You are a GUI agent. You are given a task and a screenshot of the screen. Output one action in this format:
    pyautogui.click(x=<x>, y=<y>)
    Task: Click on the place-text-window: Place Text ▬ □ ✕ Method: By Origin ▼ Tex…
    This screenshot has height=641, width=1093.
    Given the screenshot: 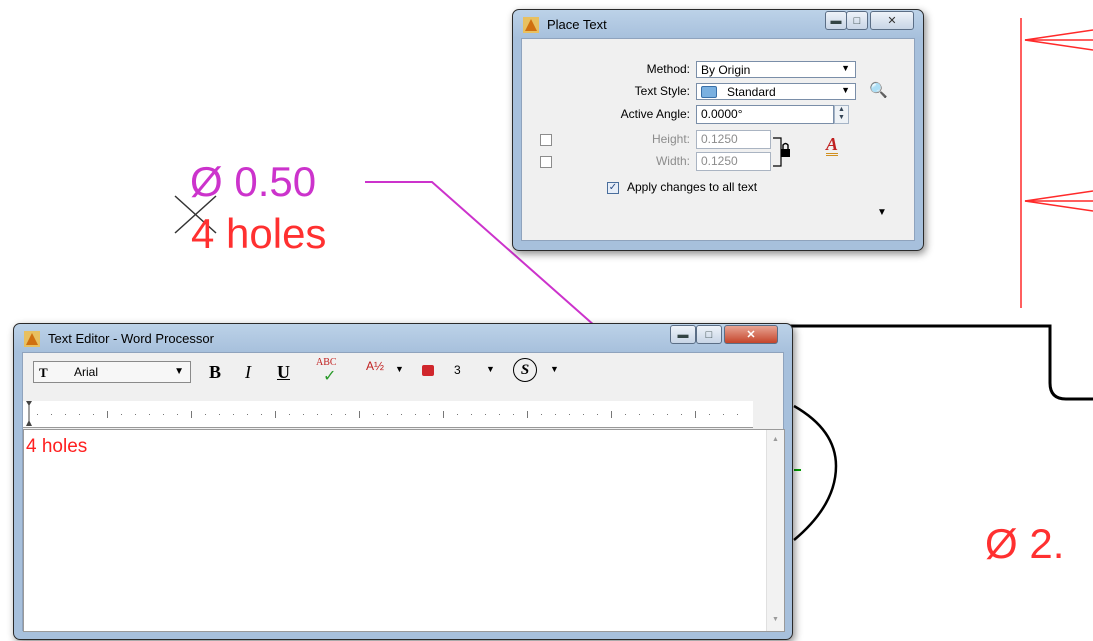 What is the action you would take?
    pyautogui.click(x=718, y=130)
    